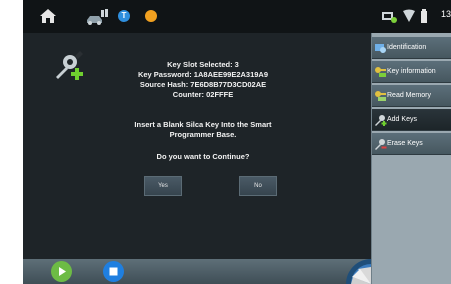 The height and width of the screenshot is (284, 451). I want to click on stop-button, so click(113, 271).